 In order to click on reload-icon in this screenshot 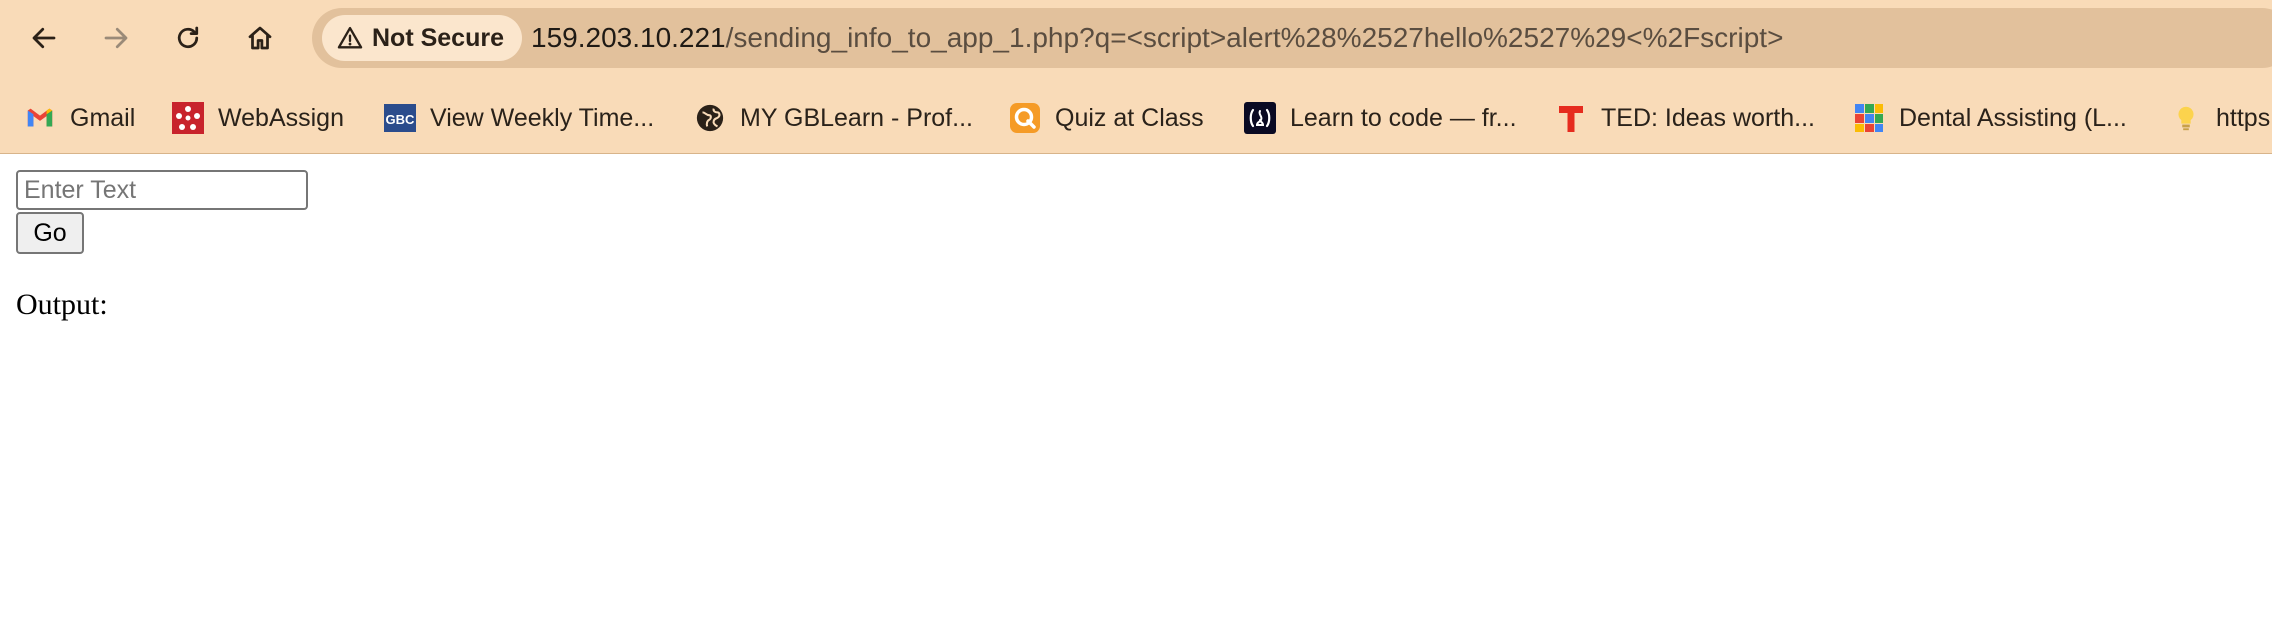, I will do `click(188, 37)`.